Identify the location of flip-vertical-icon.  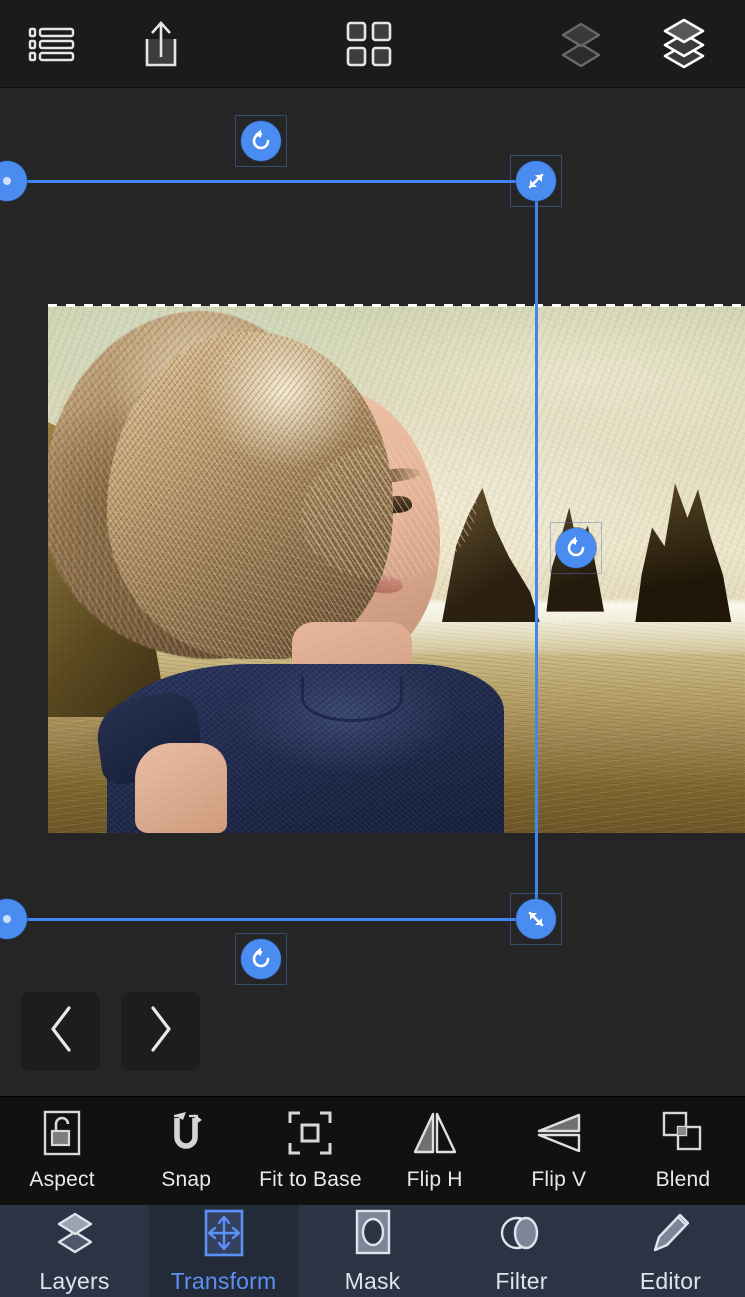
(559, 1135).